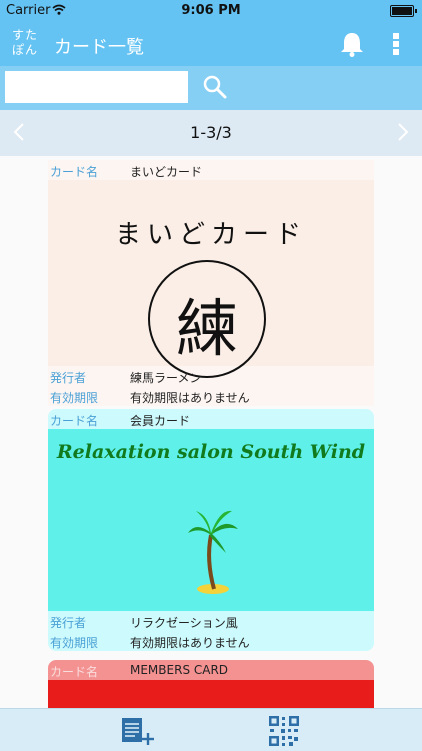 The height and width of the screenshot is (751, 422). What do you see at coordinates (403, 11) in the screenshot?
I see `battery-icon` at bounding box center [403, 11].